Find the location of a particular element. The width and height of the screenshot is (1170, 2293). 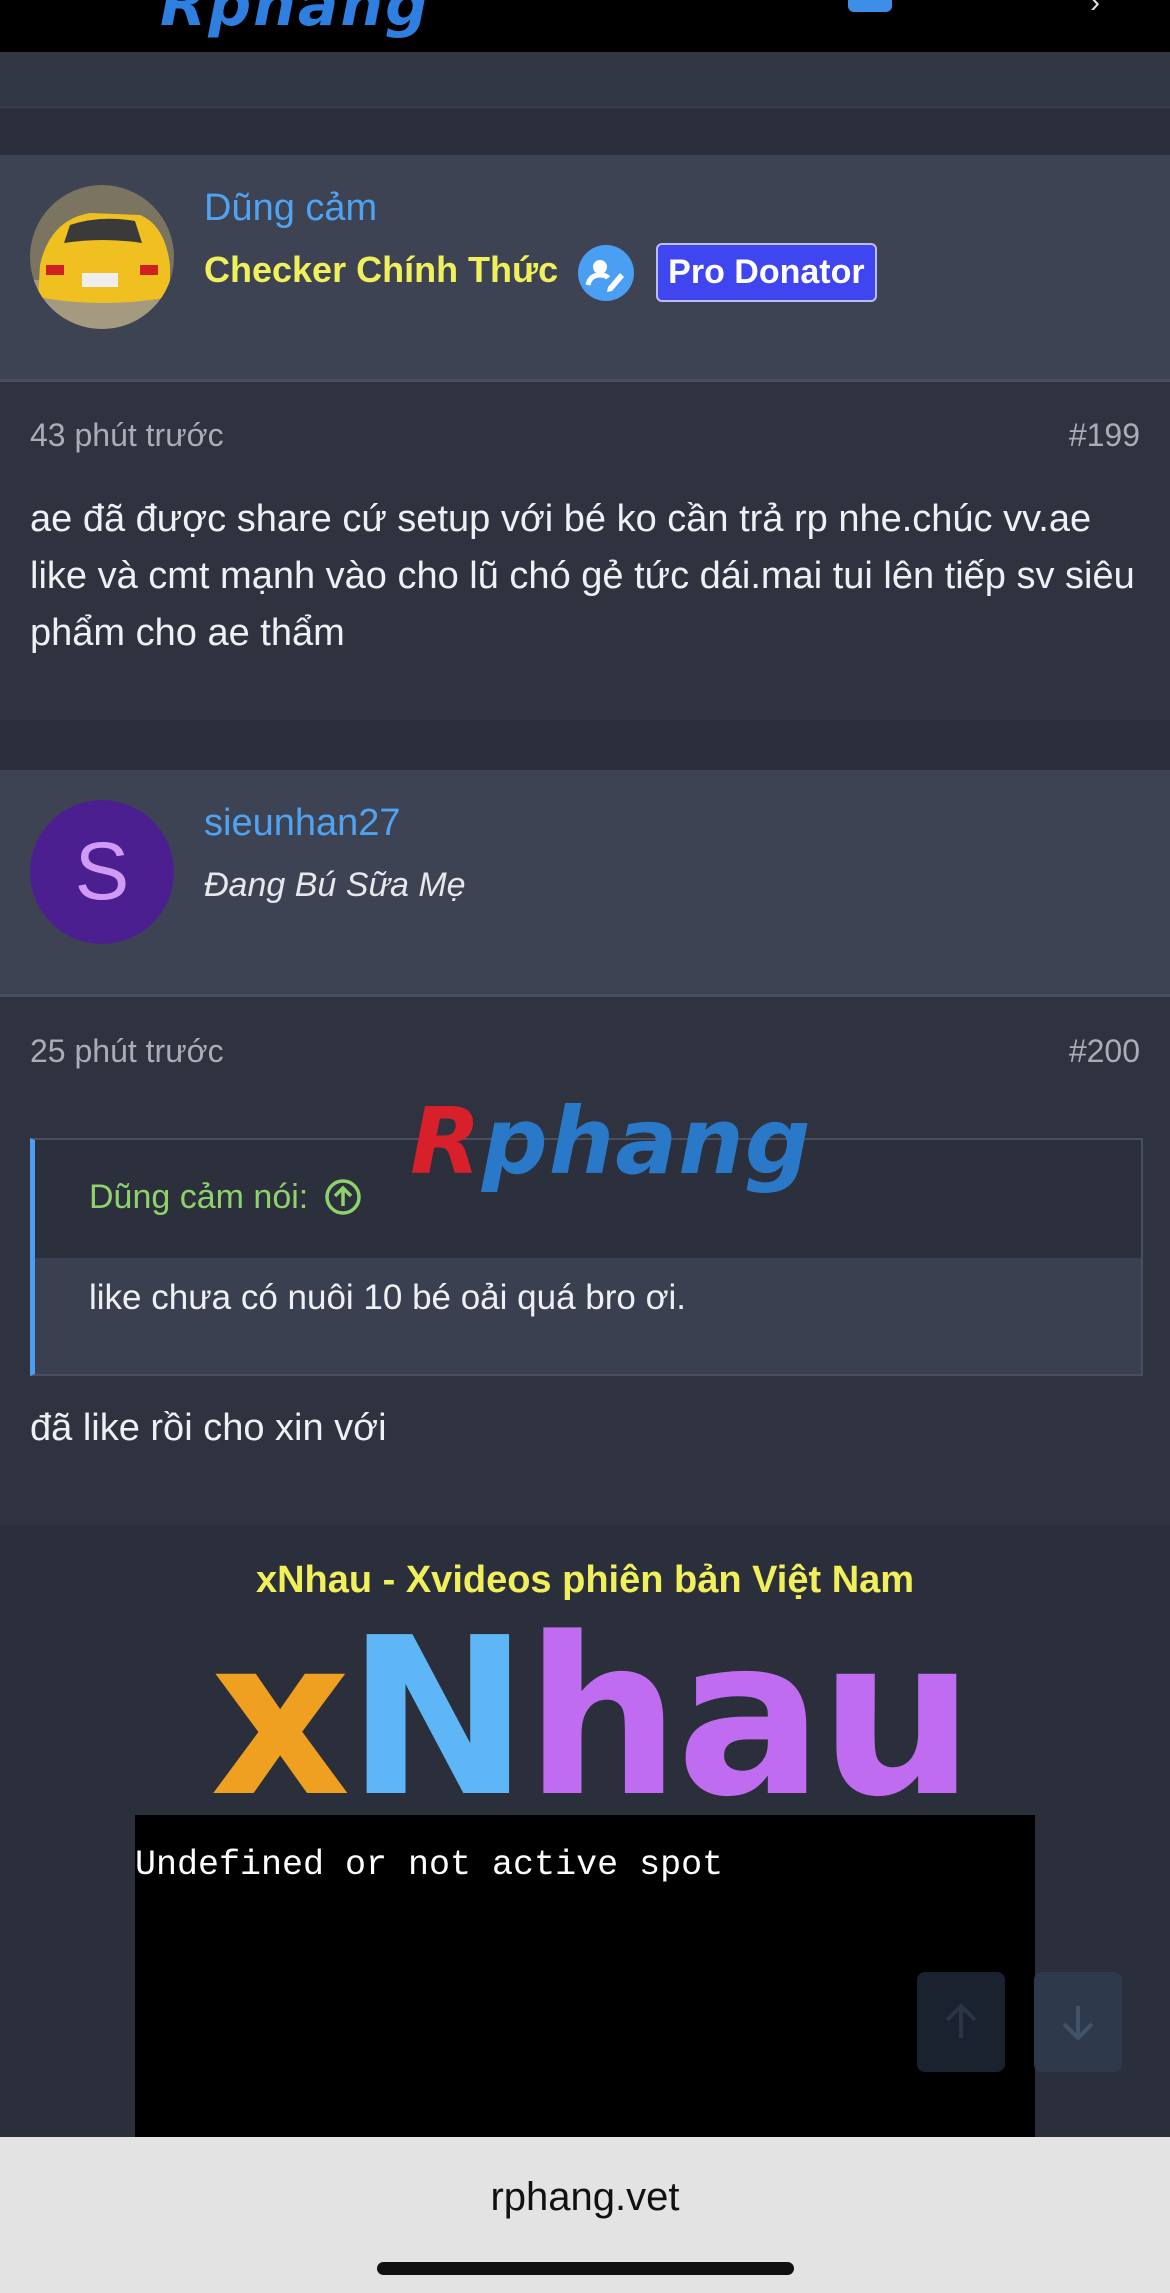

site-header: Rphang › is located at coordinates (585, 26).